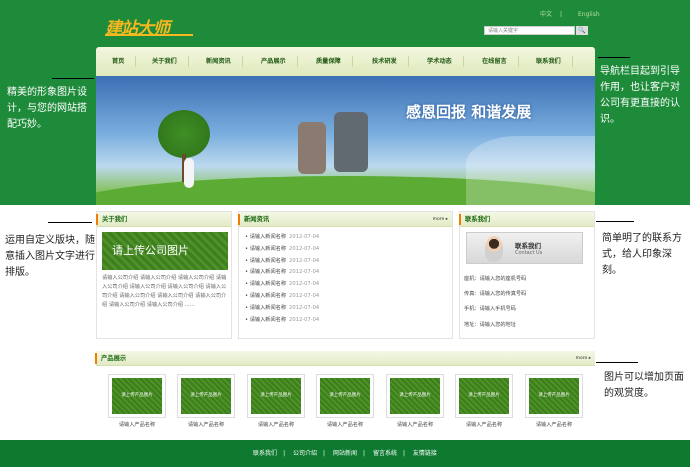  I want to click on products-more-link: more ▸, so click(583, 358).